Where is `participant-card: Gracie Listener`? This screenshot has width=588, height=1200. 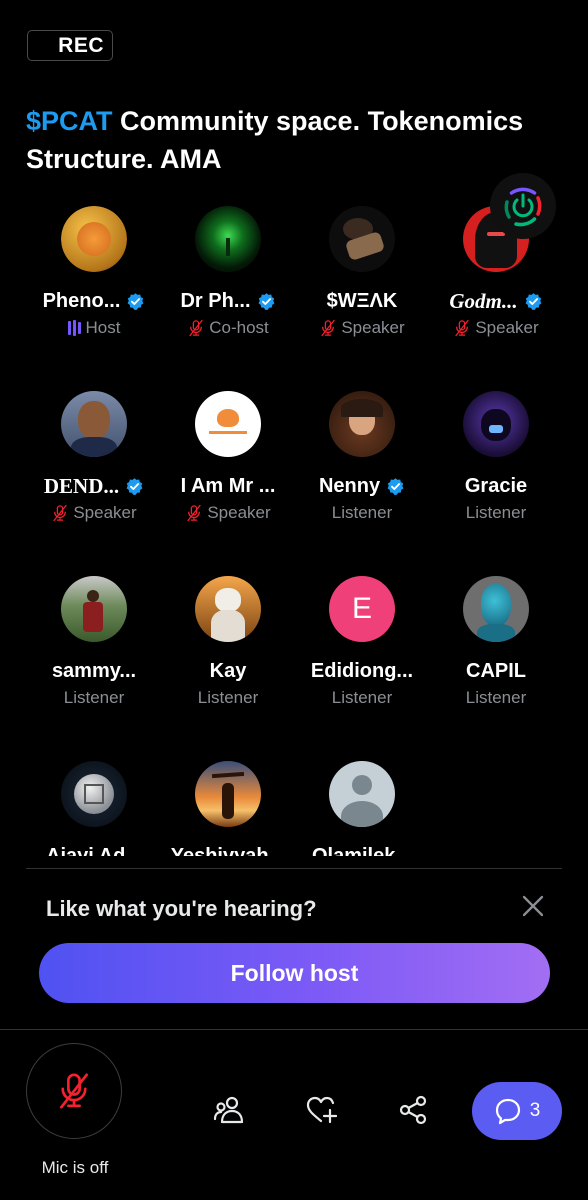 participant-card: Gracie Listener is located at coordinates (496, 454).